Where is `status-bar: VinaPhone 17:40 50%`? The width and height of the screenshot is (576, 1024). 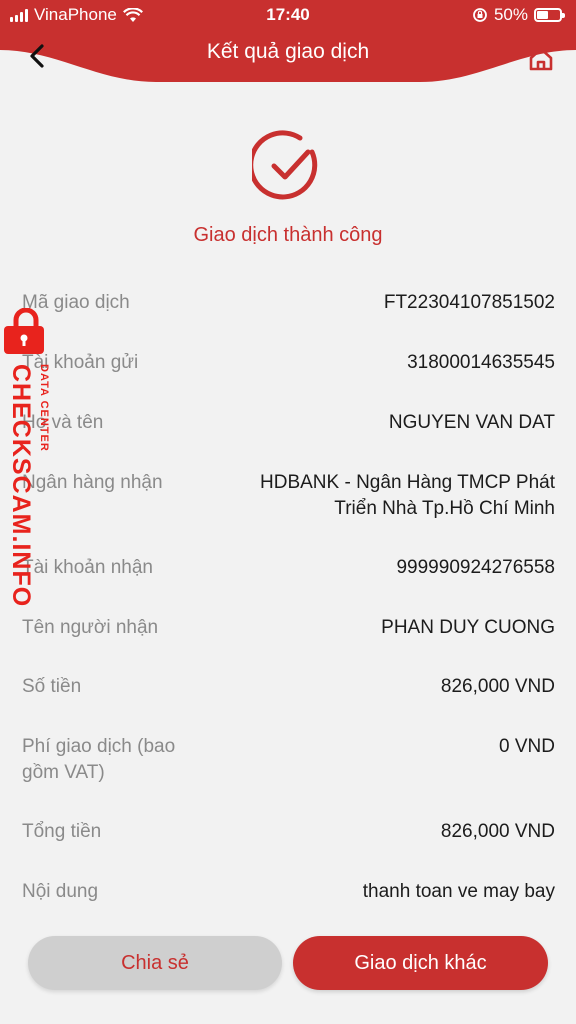 status-bar: VinaPhone 17:40 50% is located at coordinates (288, 15).